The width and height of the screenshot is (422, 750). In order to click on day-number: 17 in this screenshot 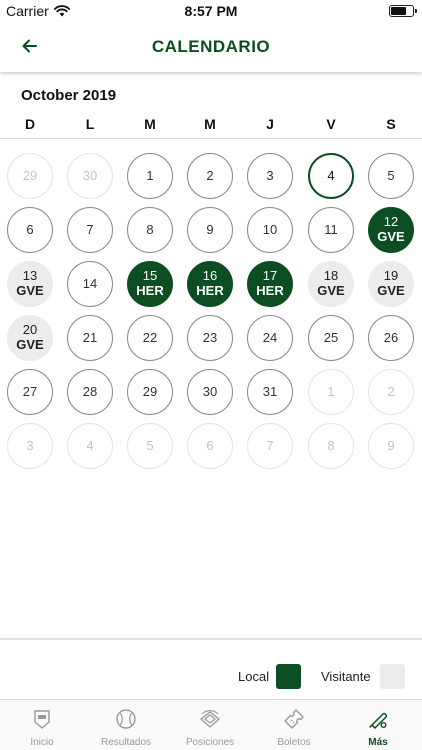, I will do `click(270, 275)`.